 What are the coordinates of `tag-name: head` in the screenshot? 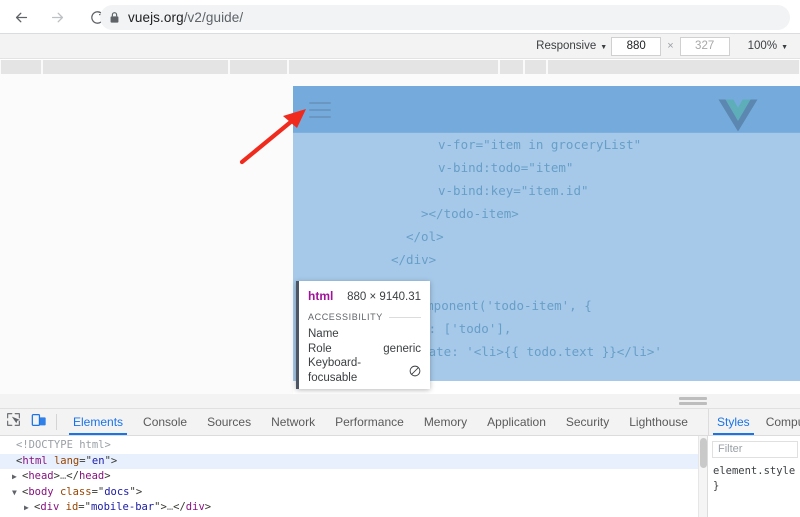 It's located at (41, 476).